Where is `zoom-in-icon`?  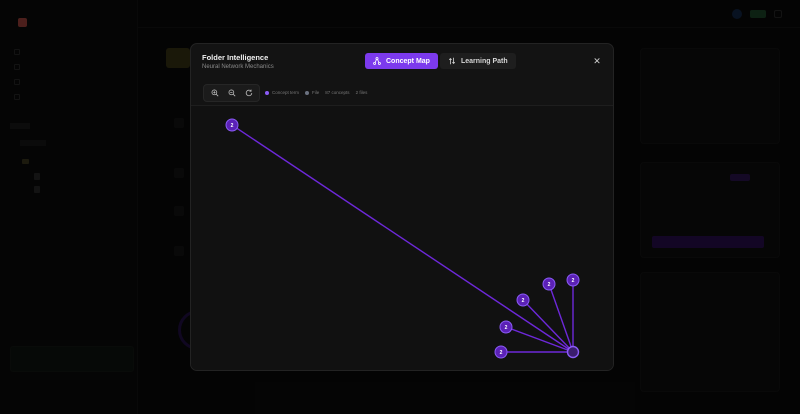 zoom-in-icon is located at coordinates (214, 93).